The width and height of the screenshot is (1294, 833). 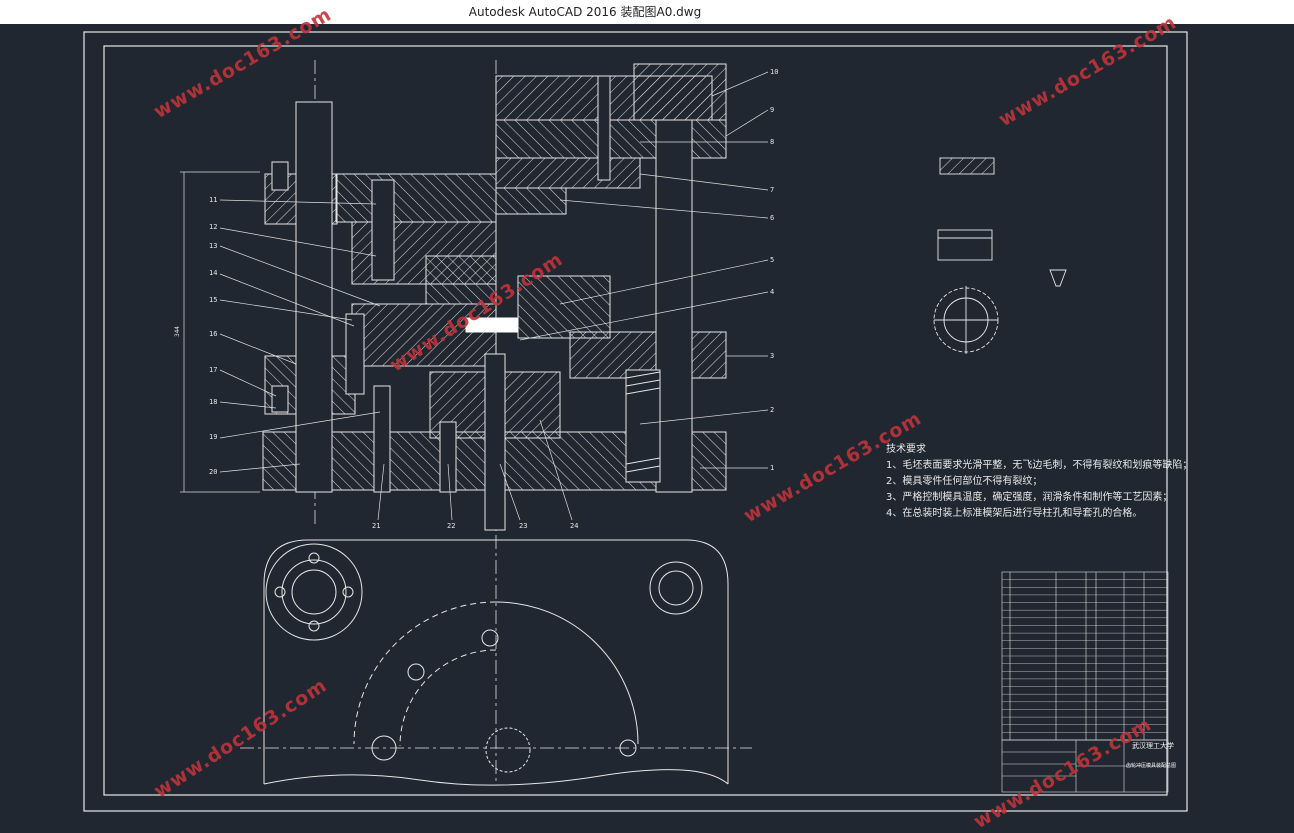 I want to click on callout-3: 3, so click(x=772, y=356).